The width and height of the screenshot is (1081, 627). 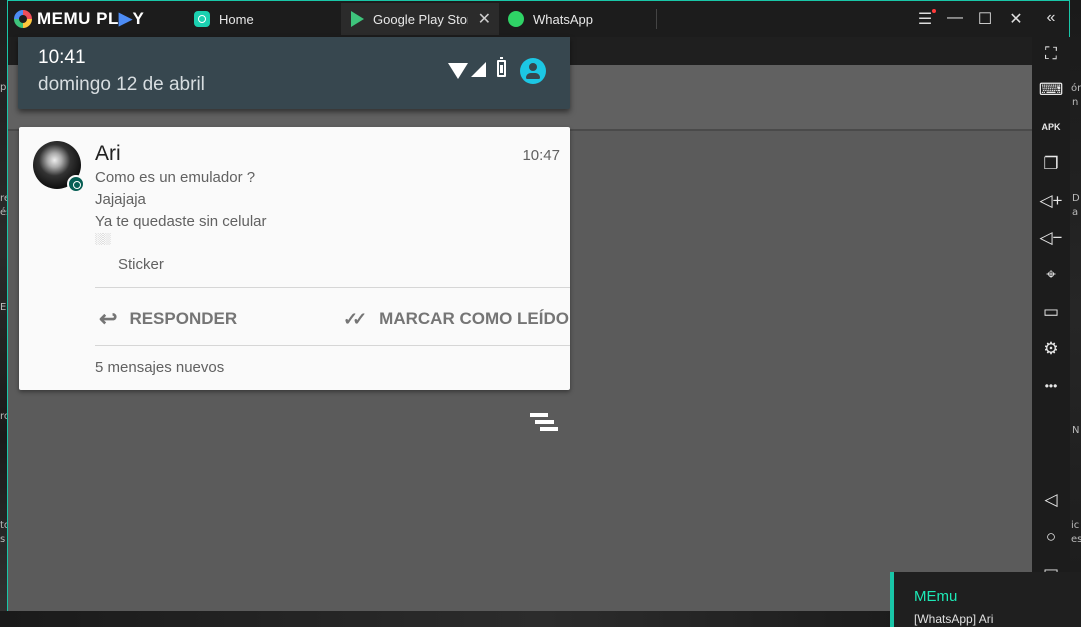 What do you see at coordinates (1075, 212) in the screenshot?
I see `desktop-icon-label: a` at bounding box center [1075, 212].